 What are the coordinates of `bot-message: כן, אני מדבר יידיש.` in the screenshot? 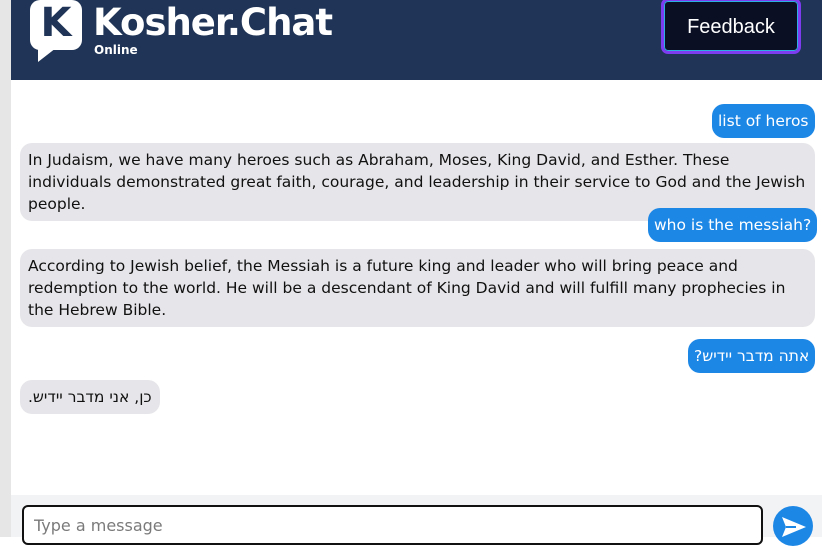 It's located at (90, 397).